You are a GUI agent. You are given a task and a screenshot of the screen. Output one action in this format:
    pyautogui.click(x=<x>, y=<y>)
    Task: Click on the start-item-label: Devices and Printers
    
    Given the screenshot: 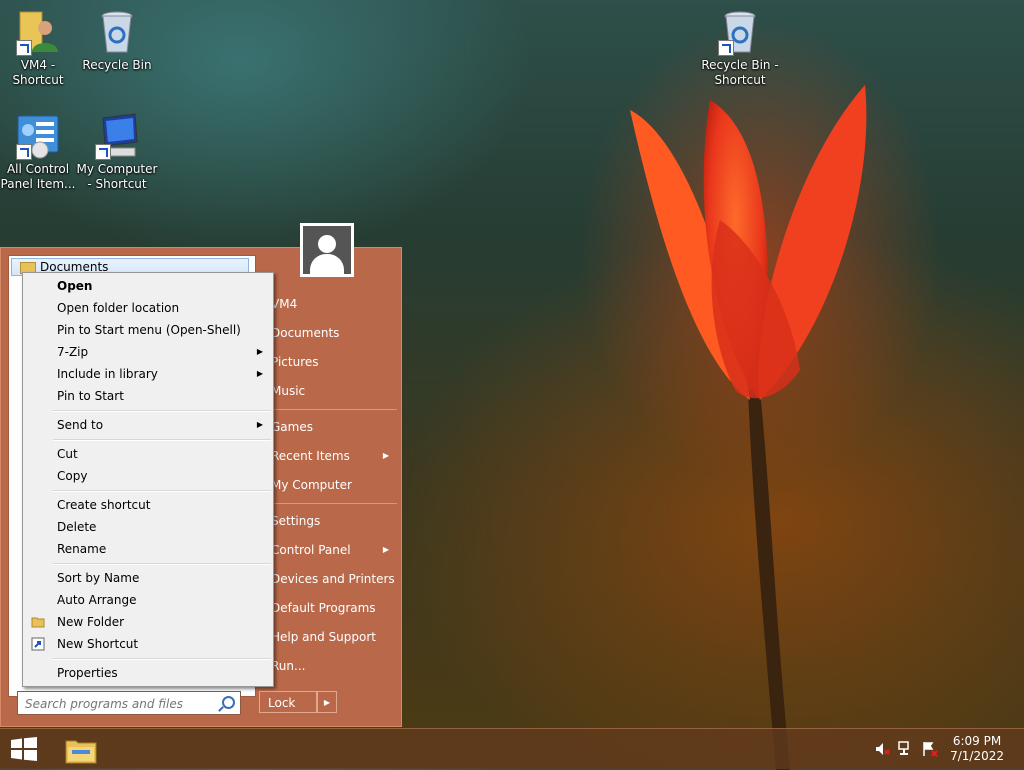 What is the action you would take?
    pyautogui.click(x=333, y=579)
    